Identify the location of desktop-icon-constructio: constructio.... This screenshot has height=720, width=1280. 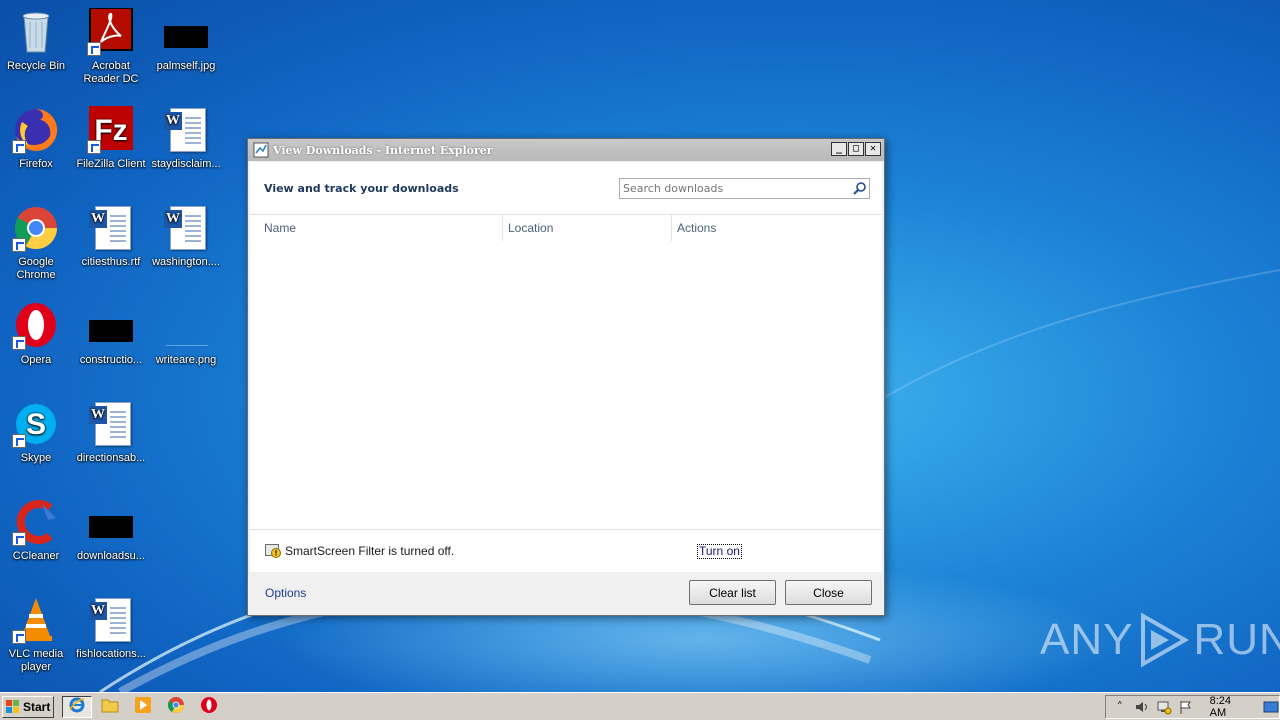
(111, 334).